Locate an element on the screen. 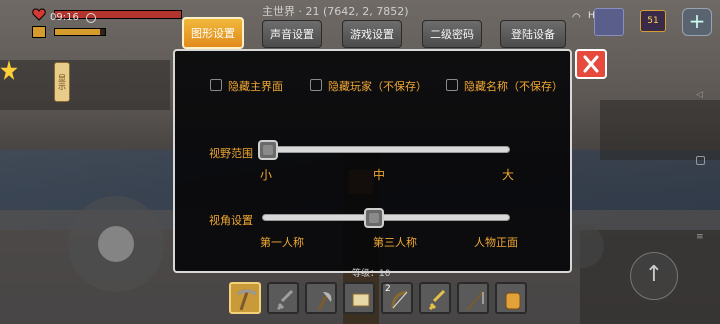 The image size is (720, 324). pickaxe-icon is located at coordinates (247, 300).